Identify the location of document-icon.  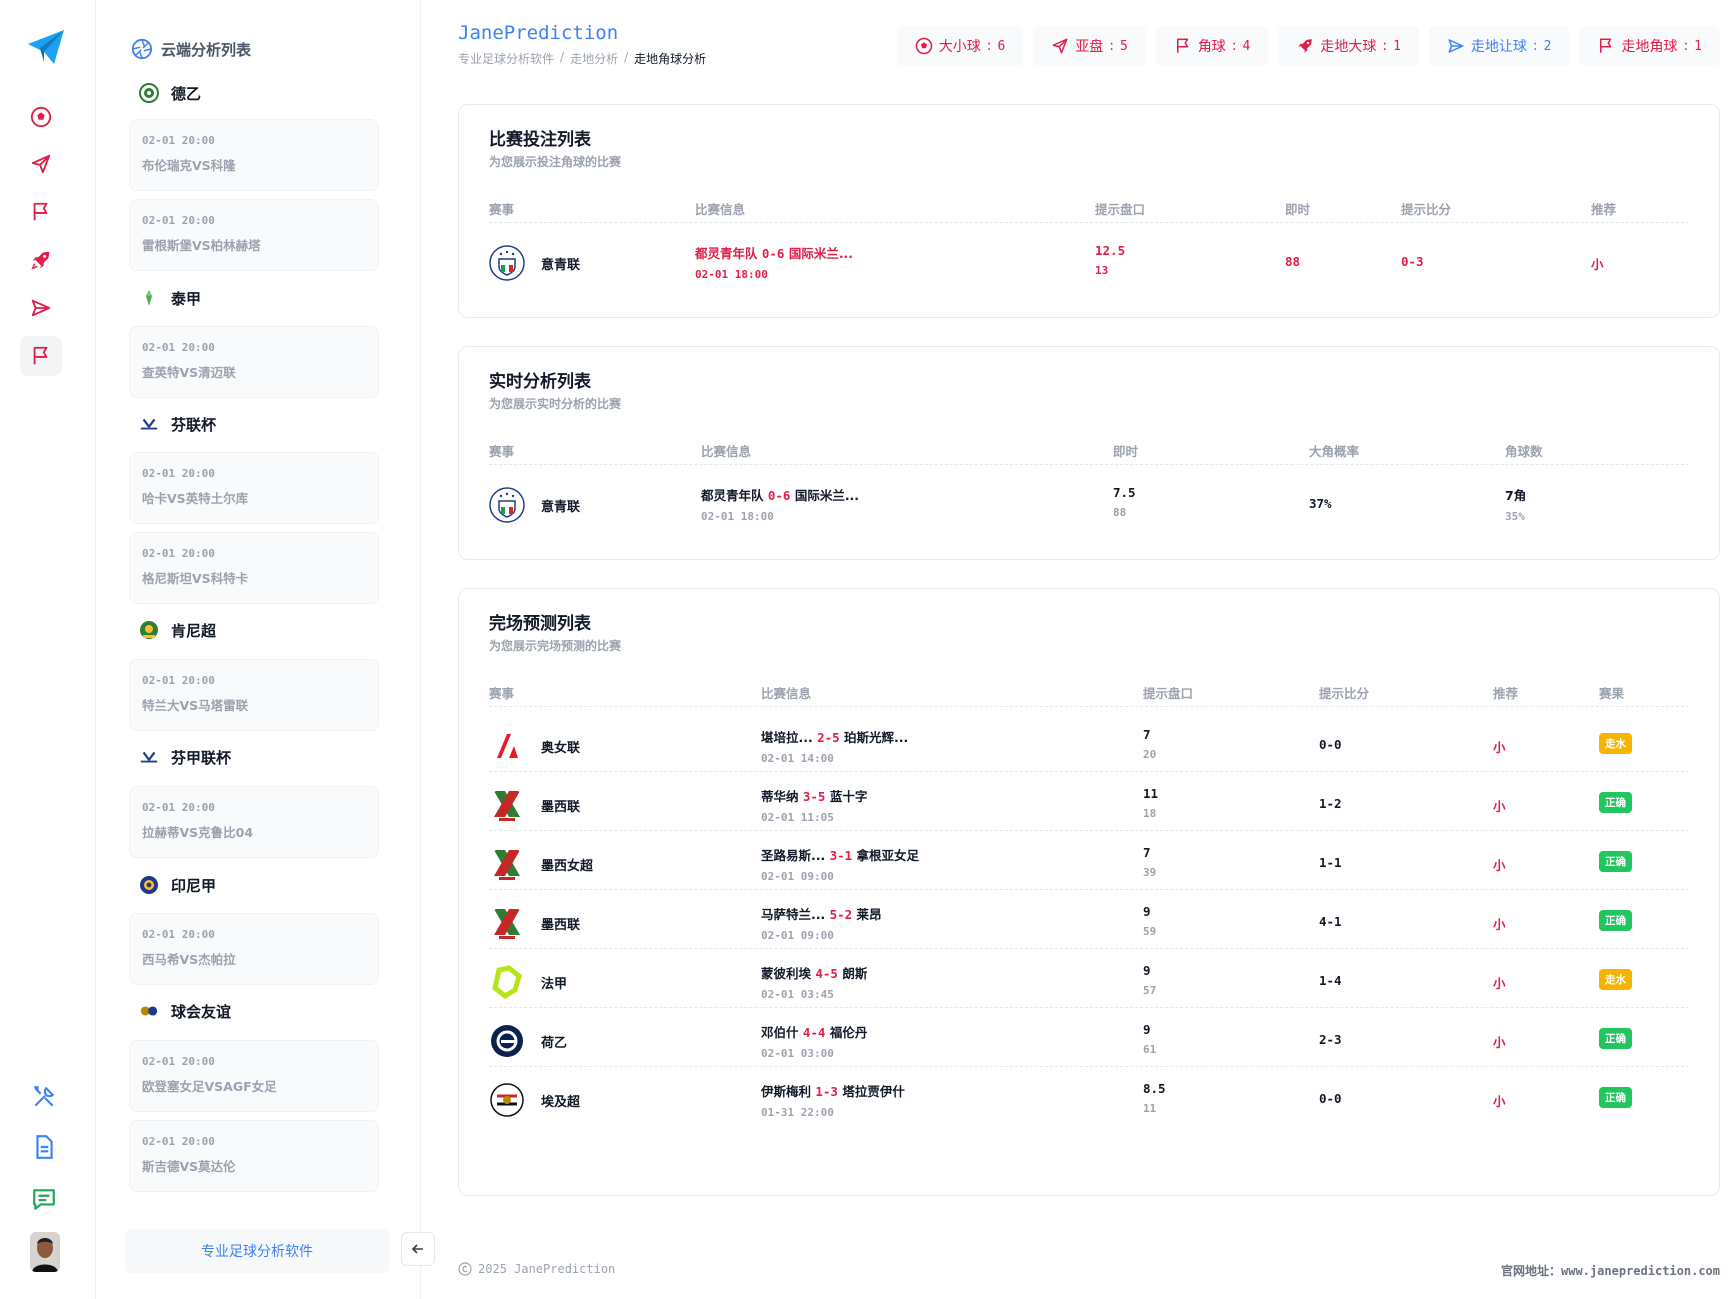
(44, 1147).